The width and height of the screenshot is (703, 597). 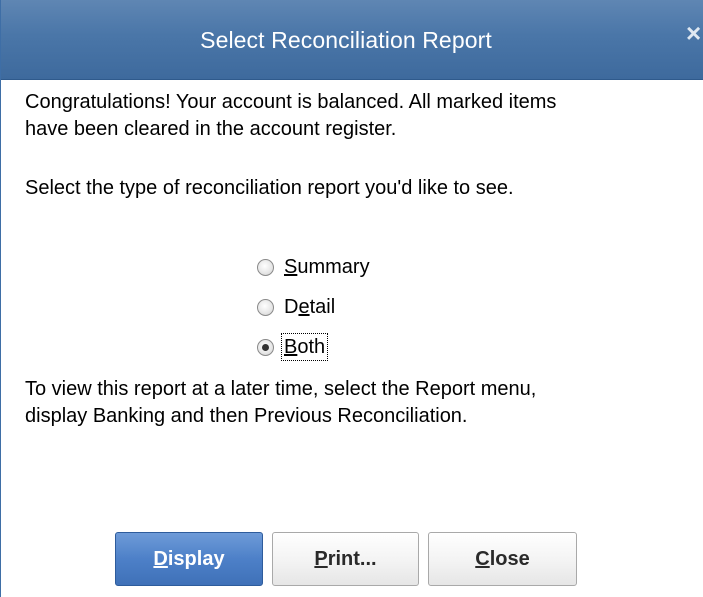 I want to click on close-label-rest: lose, so click(x=509, y=558).